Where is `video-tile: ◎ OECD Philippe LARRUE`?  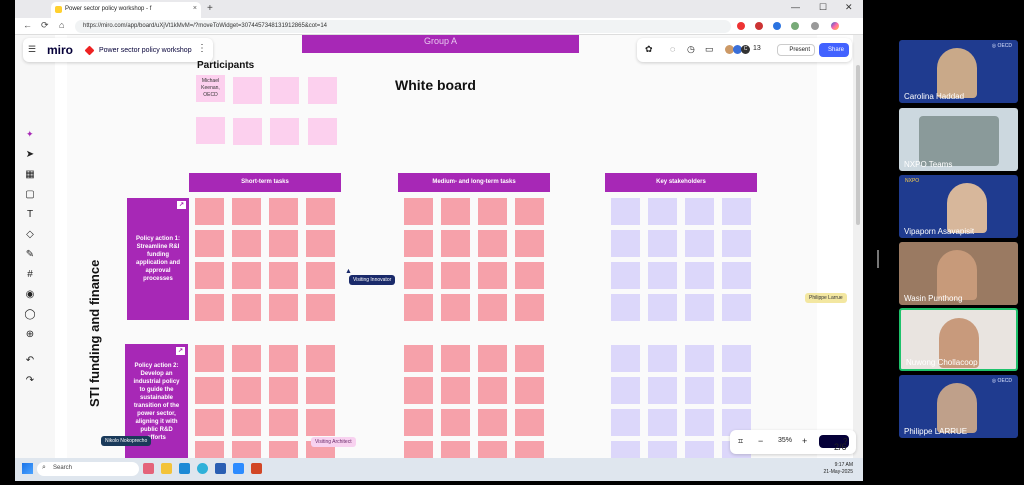 video-tile: ◎ OECD Philippe LARRUE is located at coordinates (958, 406).